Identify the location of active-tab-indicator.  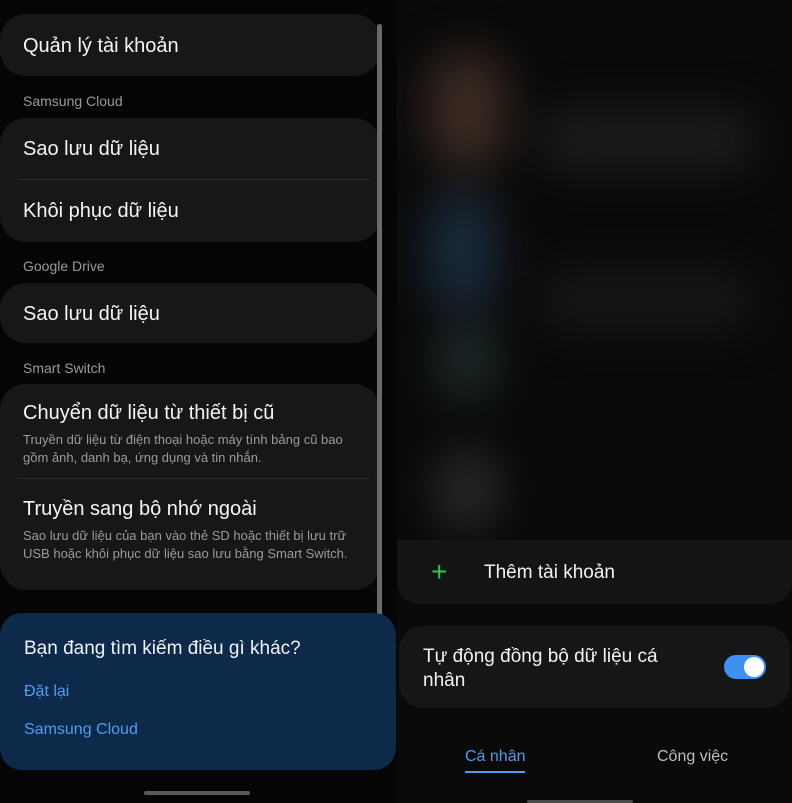
(495, 772).